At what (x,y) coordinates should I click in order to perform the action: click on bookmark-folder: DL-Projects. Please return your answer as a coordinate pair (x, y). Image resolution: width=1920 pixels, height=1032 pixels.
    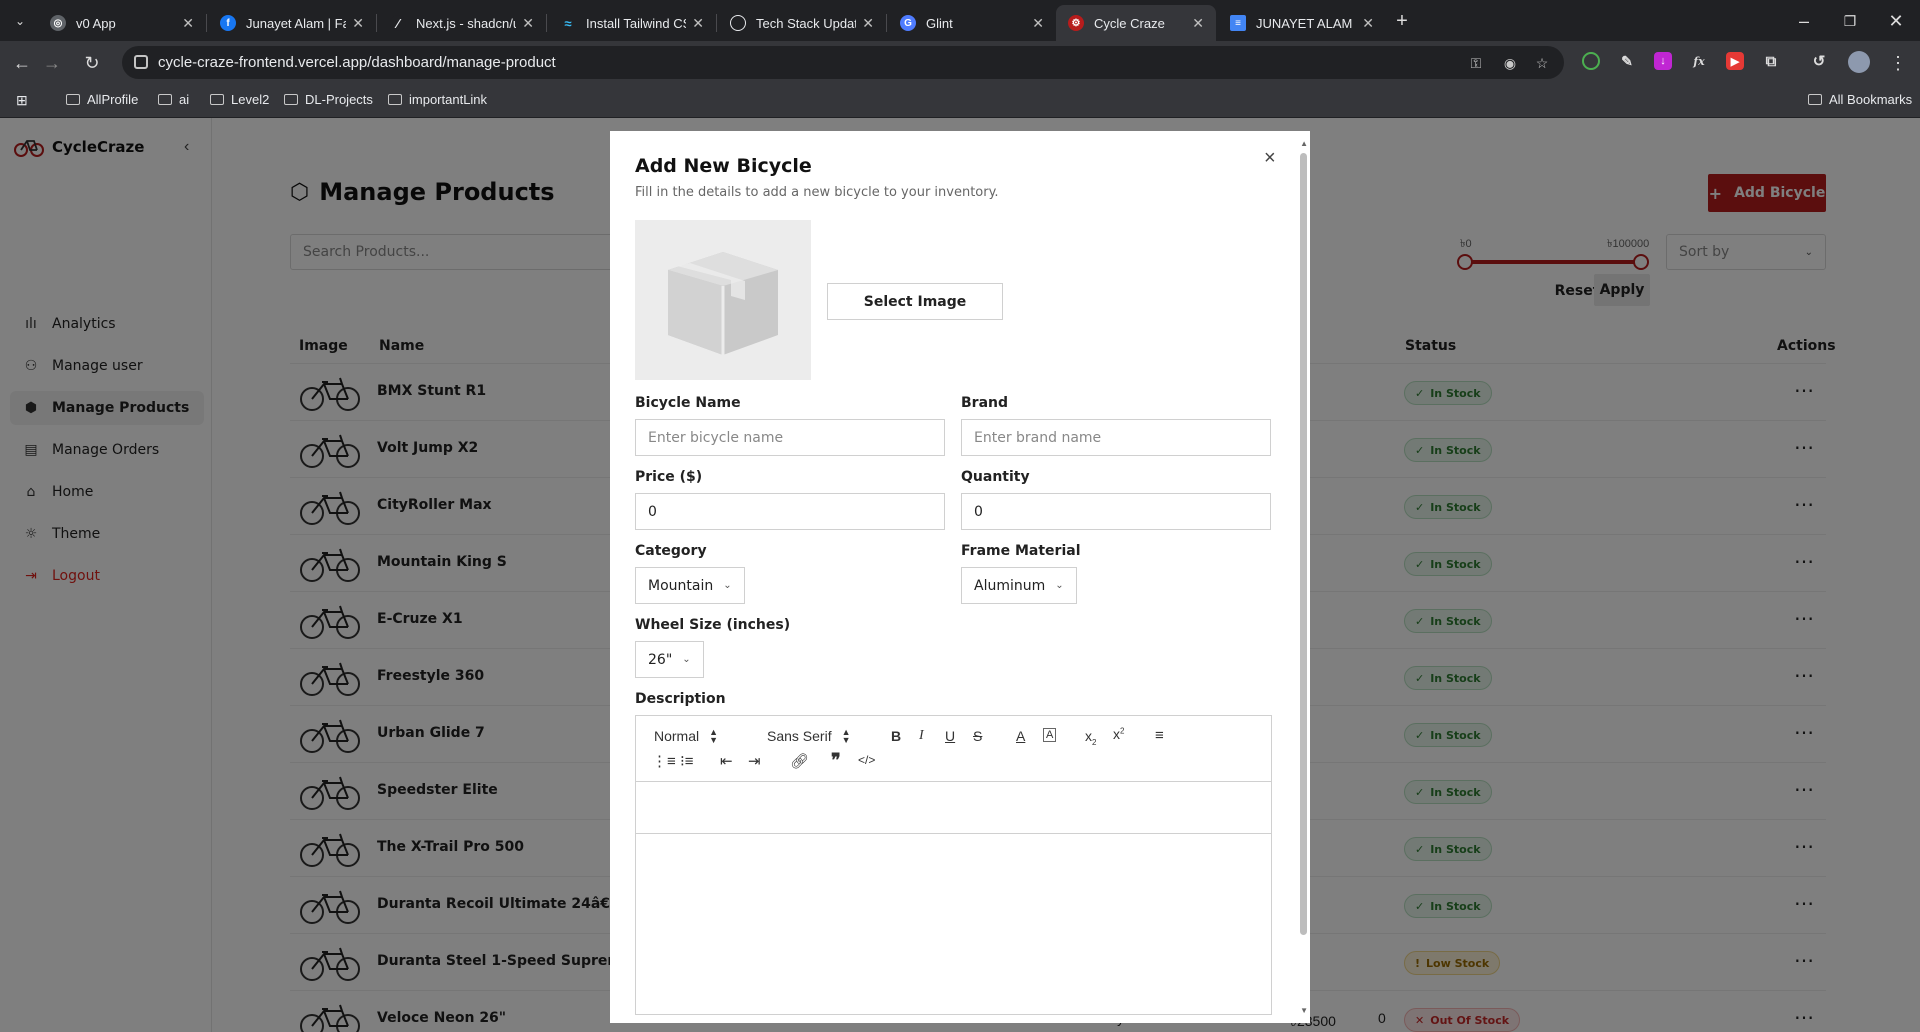
    Looking at the image, I should click on (328, 99).